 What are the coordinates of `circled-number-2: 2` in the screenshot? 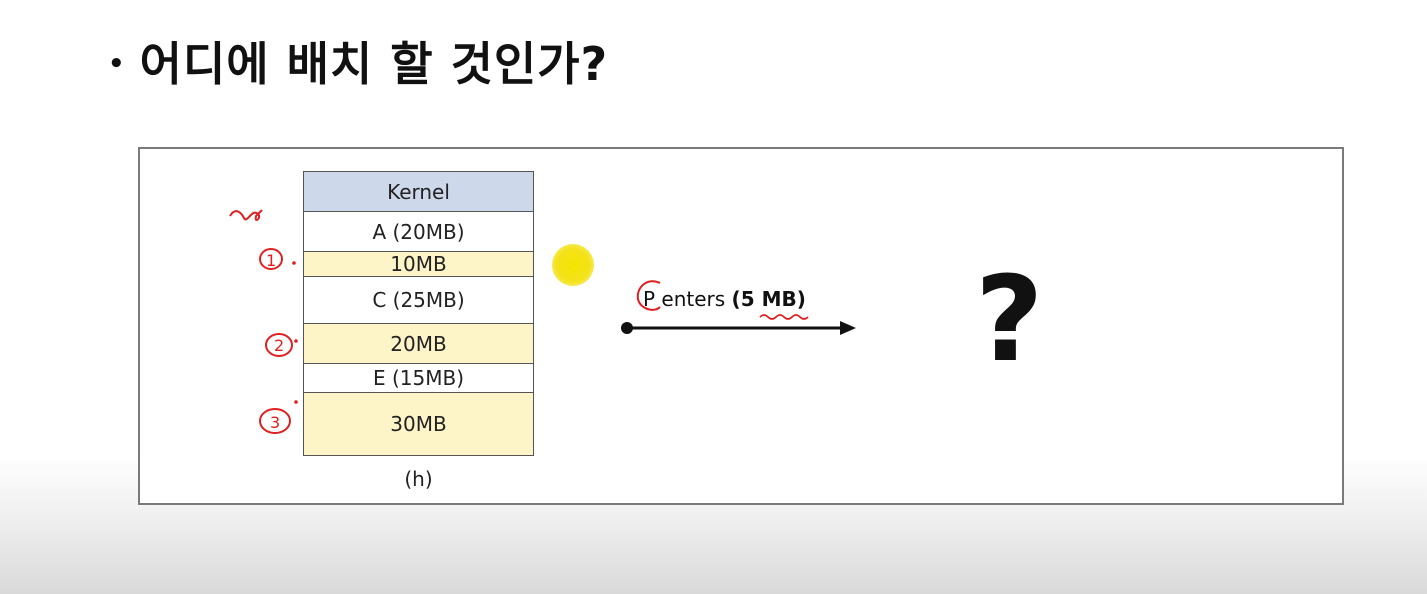 It's located at (281, 345).